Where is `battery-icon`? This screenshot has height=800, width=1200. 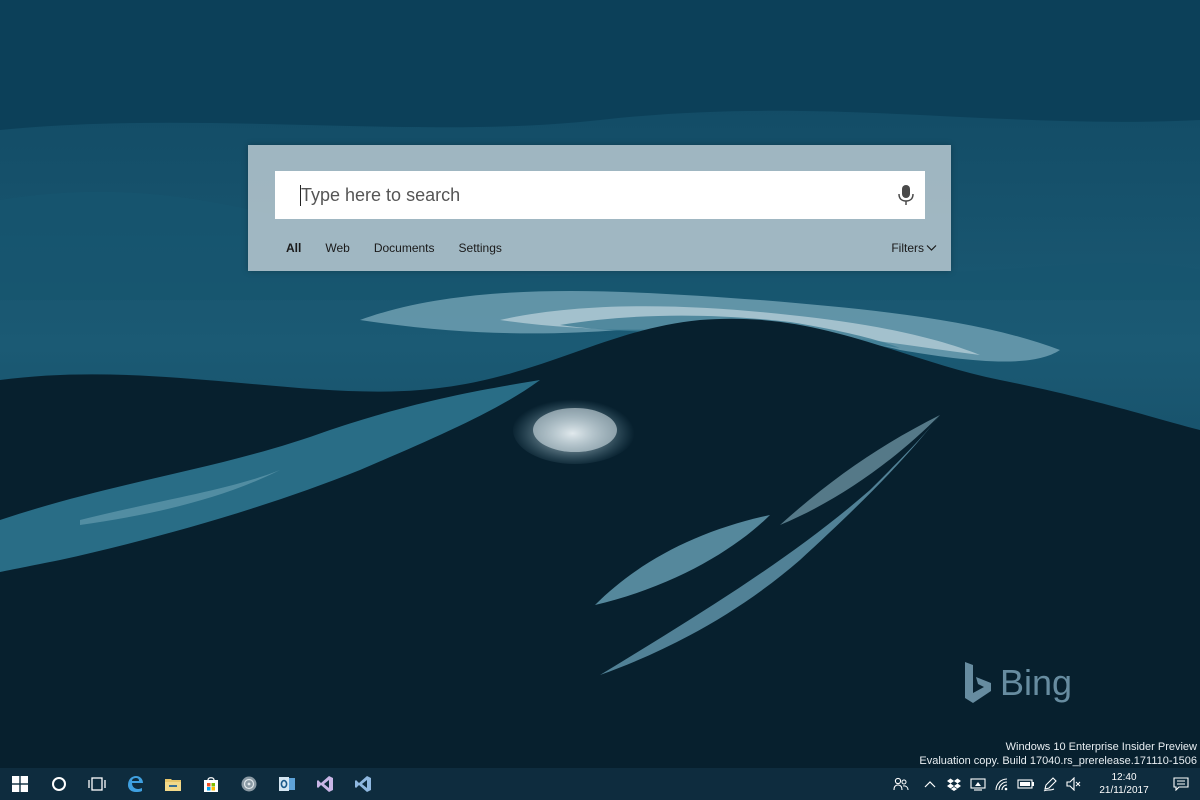
battery-icon is located at coordinates (1025, 784).